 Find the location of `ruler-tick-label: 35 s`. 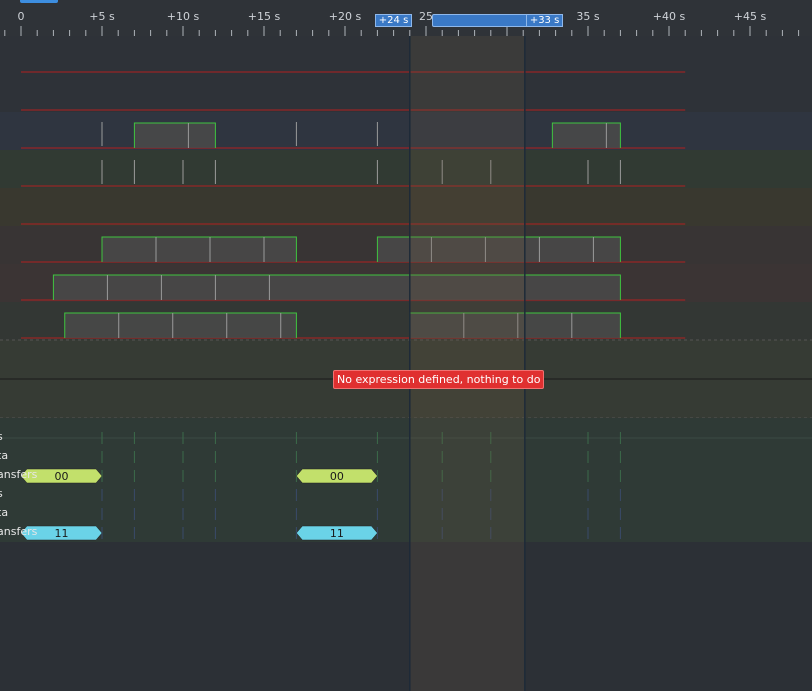

ruler-tick-label: 35 s is located at coordinates (588, 16).